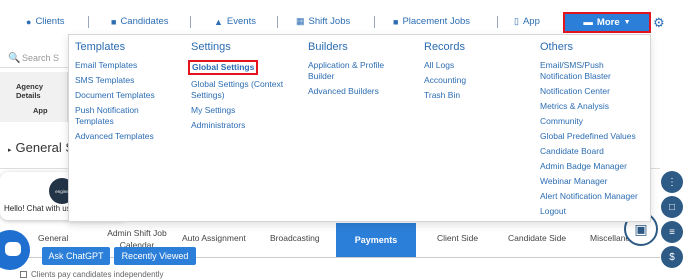 This screenshot has height=280, width=688. Describe the element at coordinates (130, 136) in the screenshot. I see `menu-item-advanced-templates: Advanced Templates` at that location.